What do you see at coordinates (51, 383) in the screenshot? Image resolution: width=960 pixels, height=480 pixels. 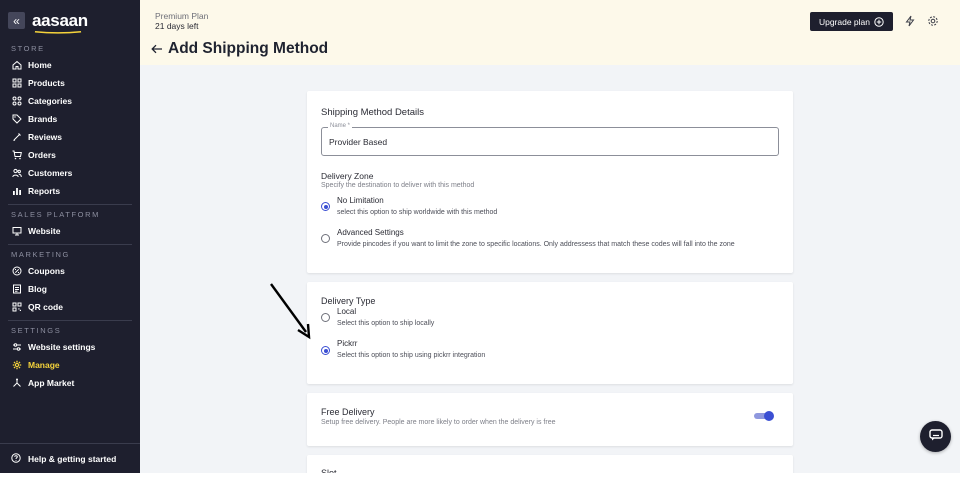 I see `sidebar-item-label: App Market` at bounding box center [51, 383].